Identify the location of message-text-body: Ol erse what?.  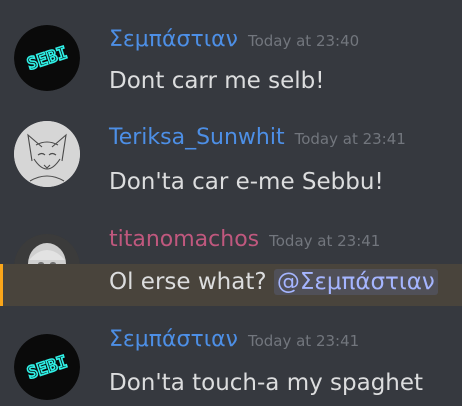
(191, 282).